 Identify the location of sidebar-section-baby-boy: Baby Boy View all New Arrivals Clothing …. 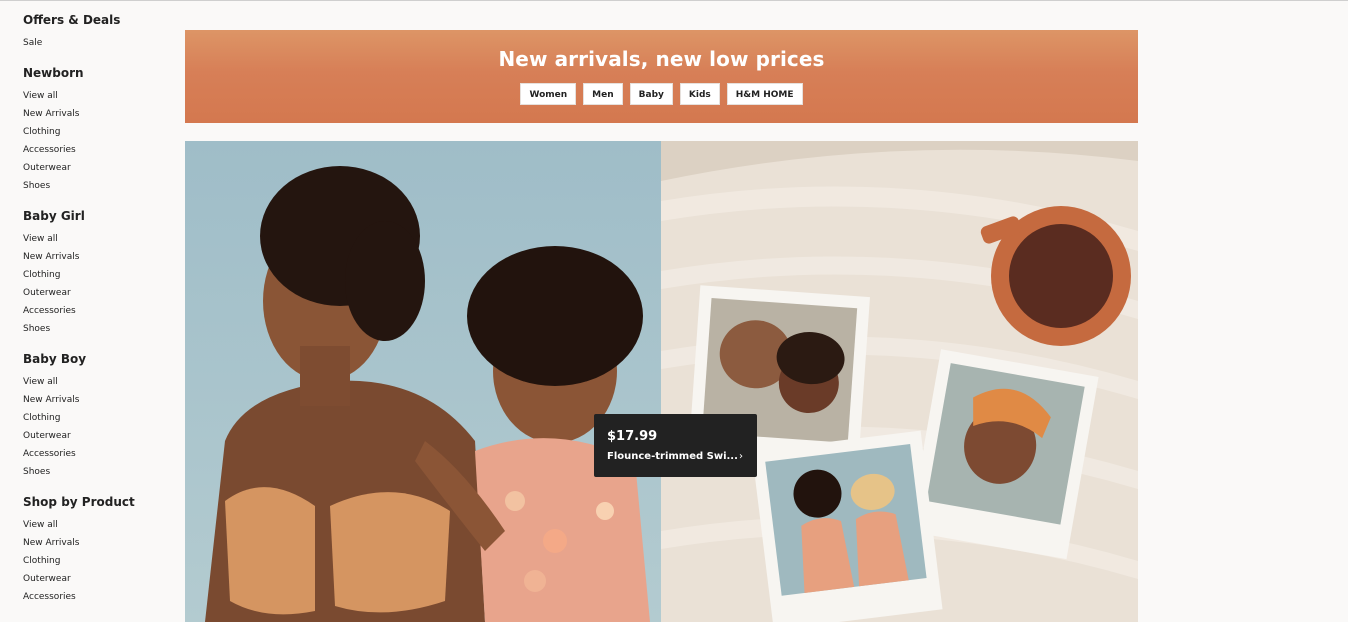
(98, 416).